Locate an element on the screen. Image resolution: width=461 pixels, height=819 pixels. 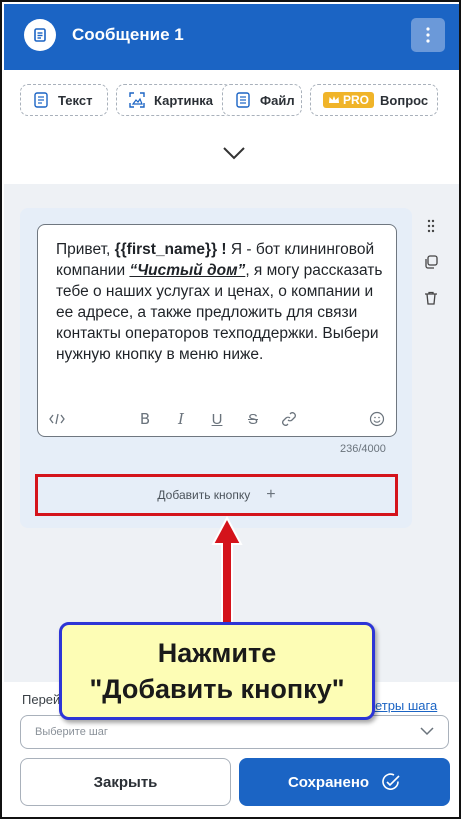
plus-icon: + is located at coordinates (271, 494).